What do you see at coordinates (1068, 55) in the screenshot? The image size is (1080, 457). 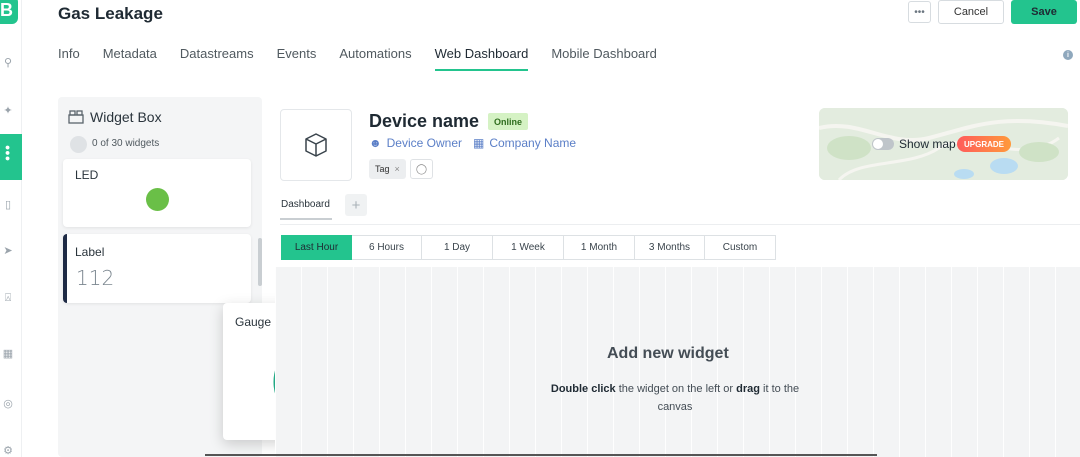 I see `info-icon: i` at bounding box center [1068, 55].